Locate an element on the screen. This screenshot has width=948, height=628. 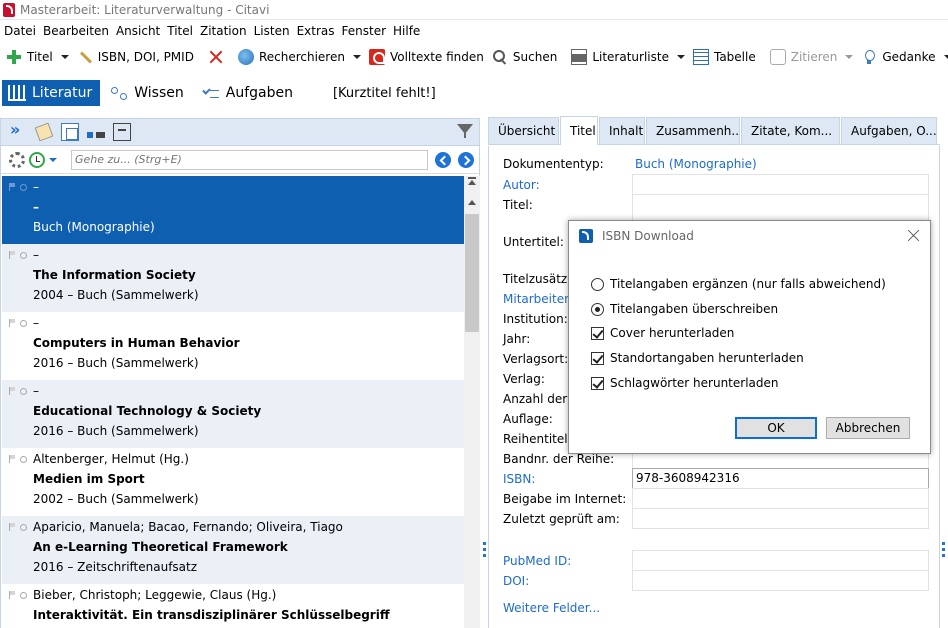
add-title-button: Titel is located at coordinates (37, 57).